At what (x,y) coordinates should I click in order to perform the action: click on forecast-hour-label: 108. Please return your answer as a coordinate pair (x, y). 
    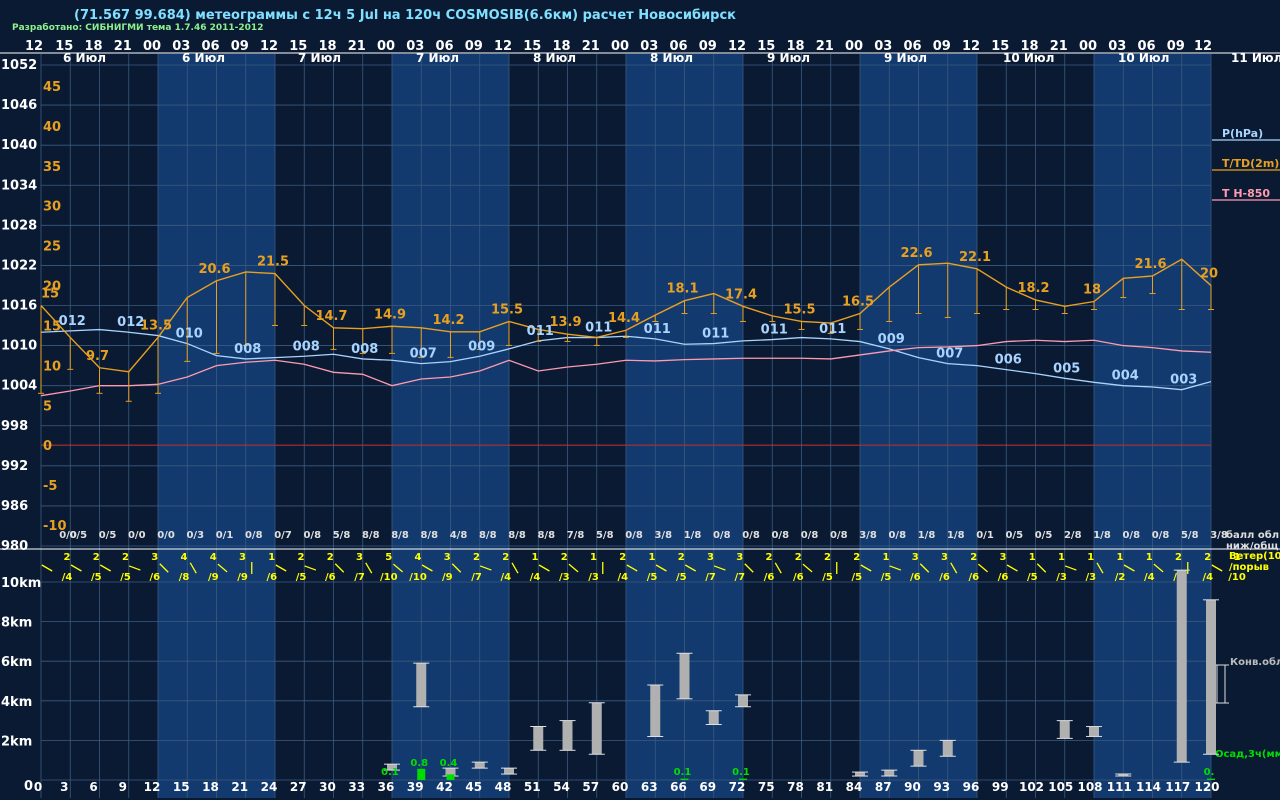
    Looking at the image, I should click on (1089, 787).